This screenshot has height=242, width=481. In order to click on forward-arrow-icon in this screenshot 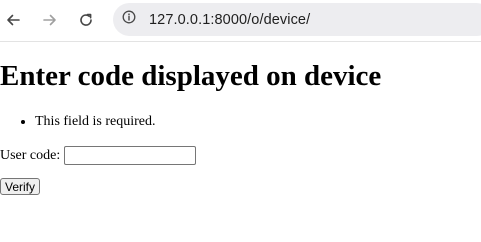, I will do `click(50, 20)`.